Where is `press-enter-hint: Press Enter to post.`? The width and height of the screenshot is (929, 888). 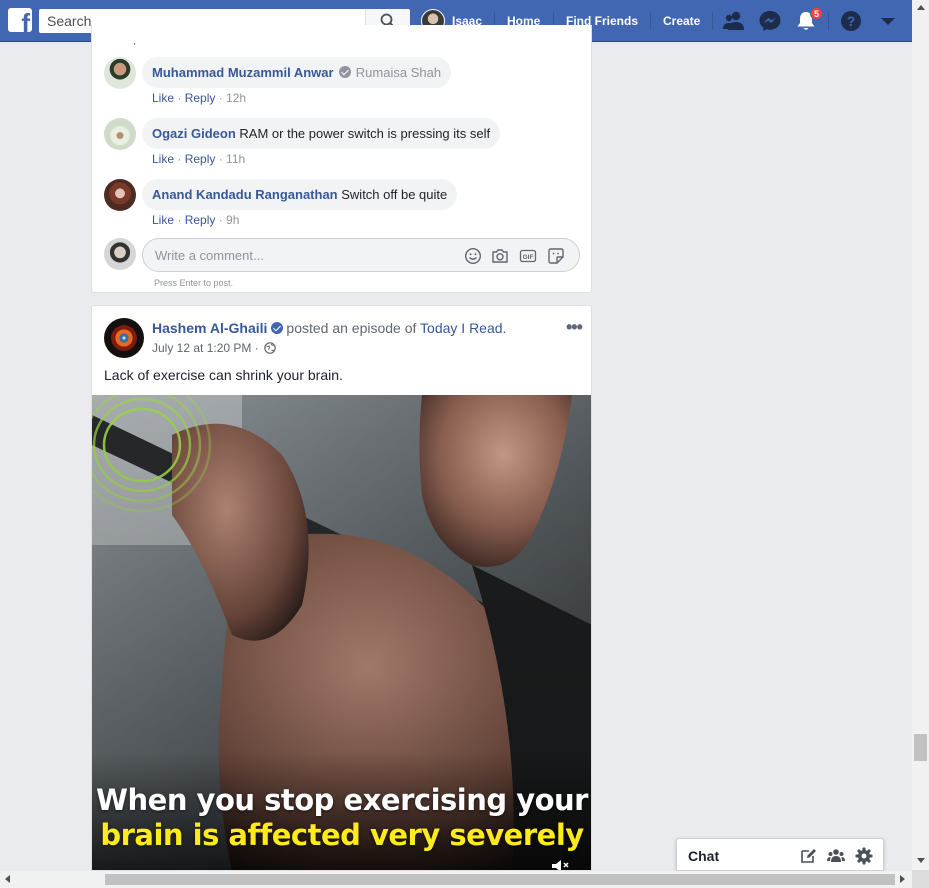 press-enter-hint: Press Enter to post. is located at coordinates (194, 283).